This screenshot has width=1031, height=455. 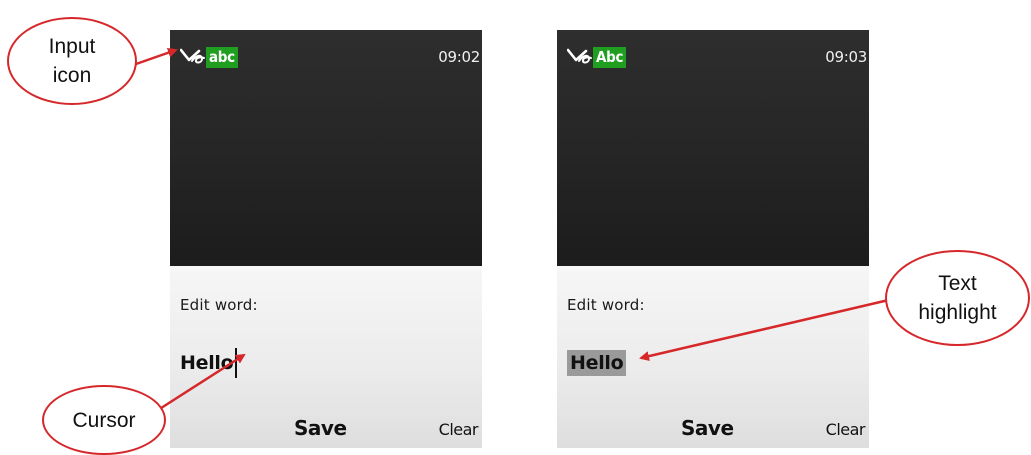 I want to click on callout-text-highlight: Text highlight, so click(x=957, y=298).